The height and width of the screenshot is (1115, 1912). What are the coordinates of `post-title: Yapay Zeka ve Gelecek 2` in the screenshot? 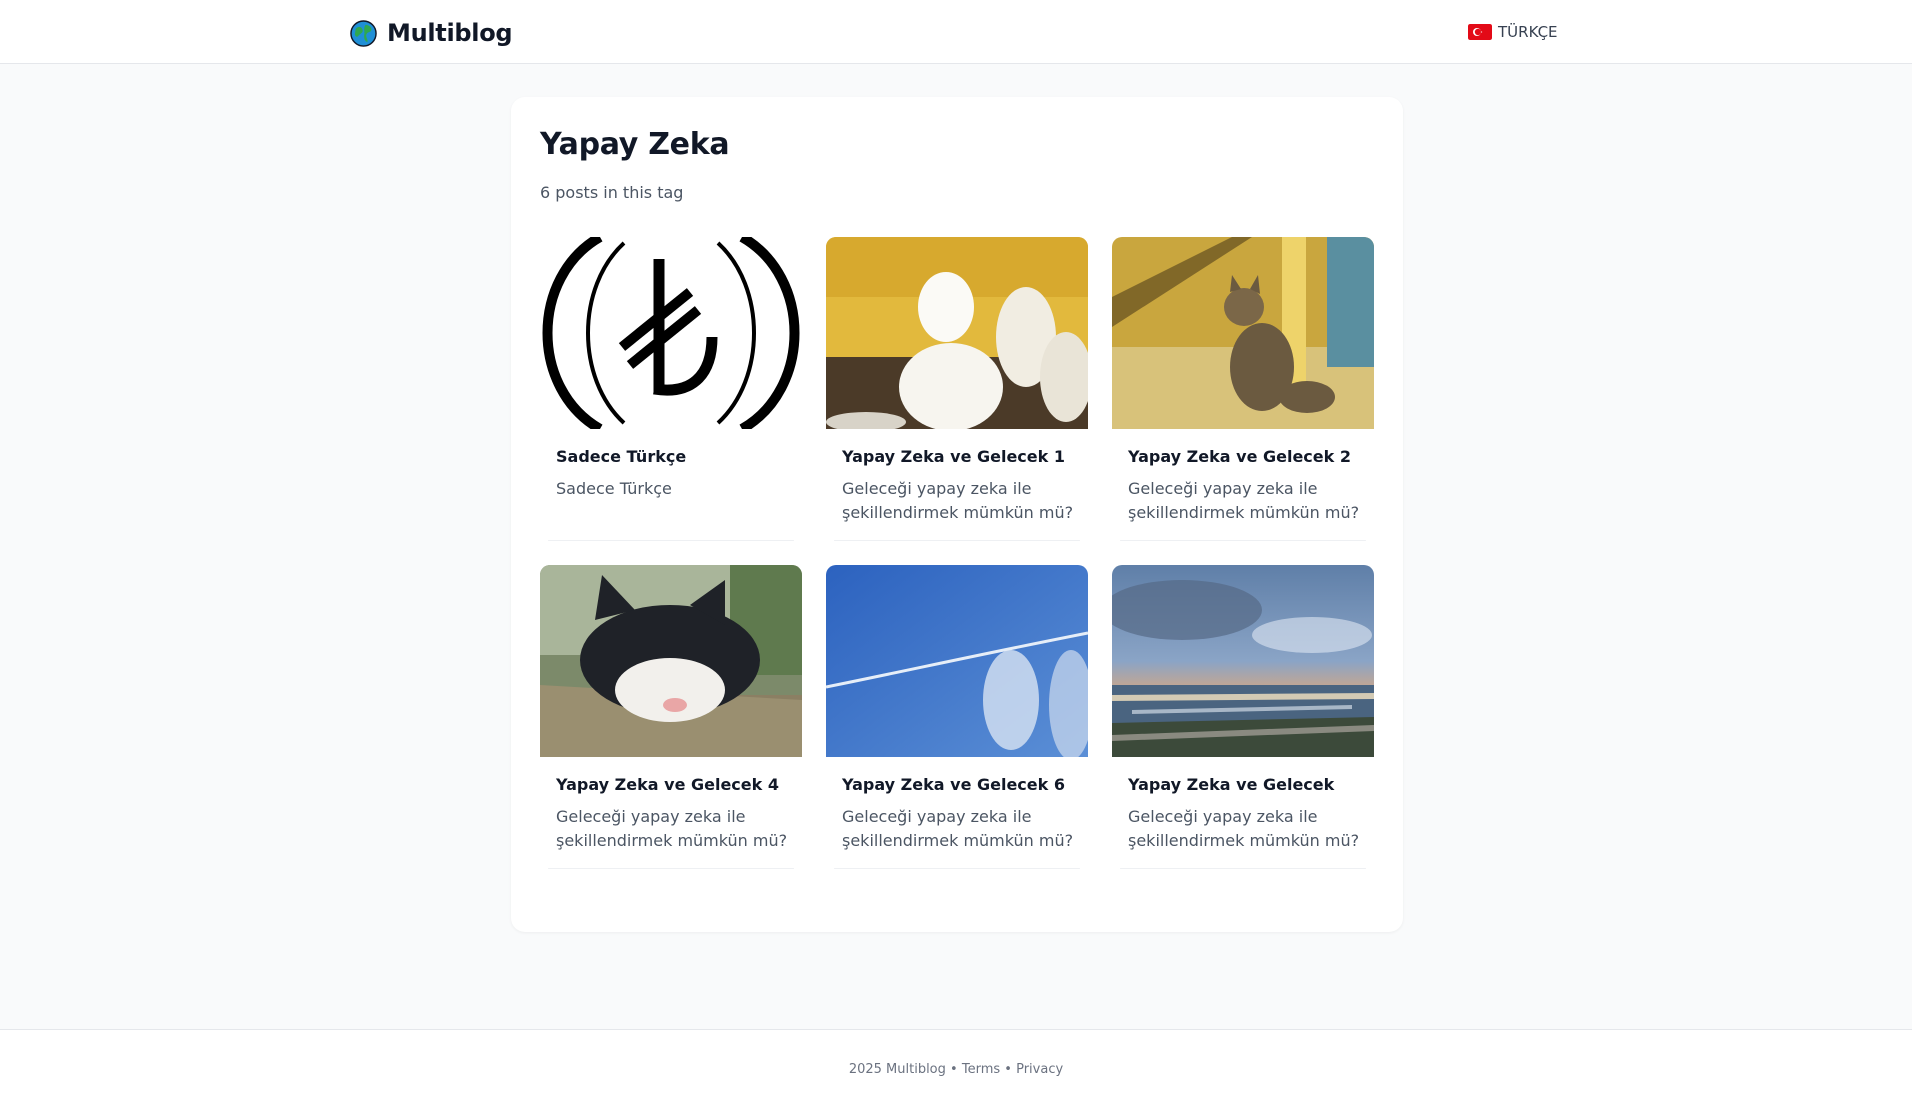 It's located at (1239, 456).